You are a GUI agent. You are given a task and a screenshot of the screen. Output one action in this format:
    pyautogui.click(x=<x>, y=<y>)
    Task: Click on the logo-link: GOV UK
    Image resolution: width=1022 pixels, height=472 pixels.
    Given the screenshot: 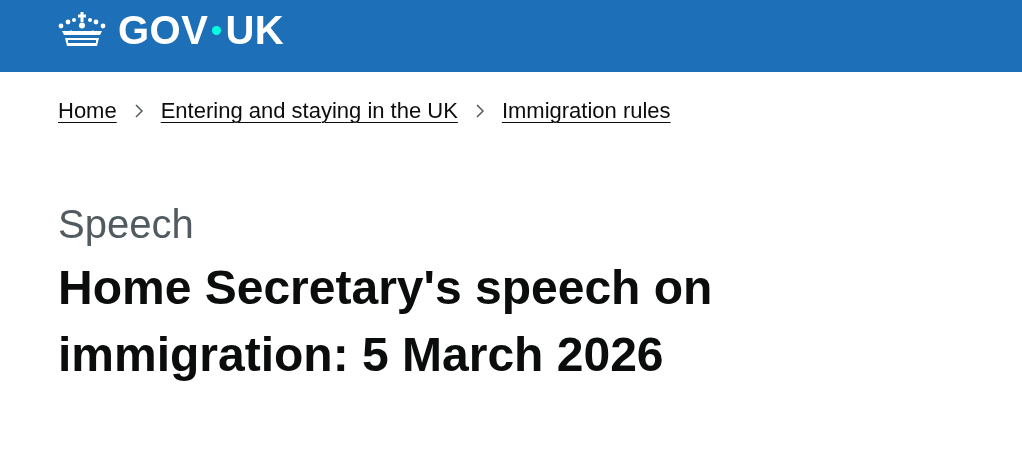 What is the action you would take?
    pyautogui.click(x=171, y=37)
    